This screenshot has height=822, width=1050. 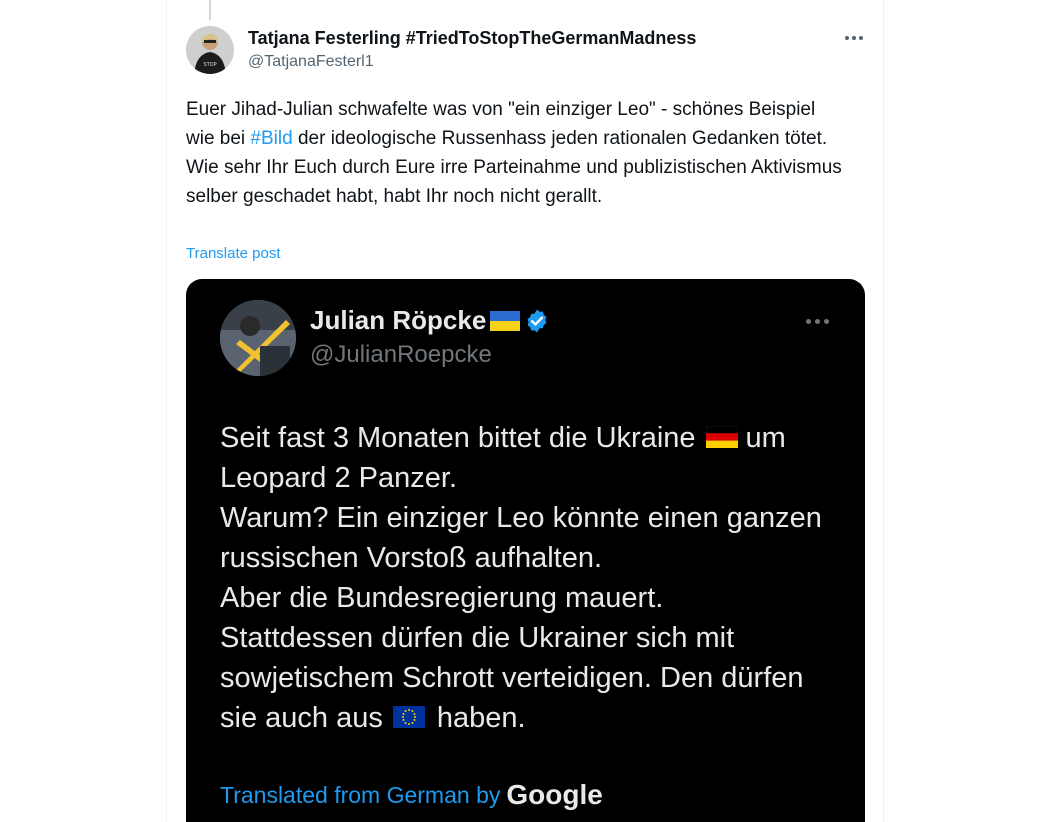 I want to click on translated-by-google: Translated from German by Google, so click(x=411, y=795).